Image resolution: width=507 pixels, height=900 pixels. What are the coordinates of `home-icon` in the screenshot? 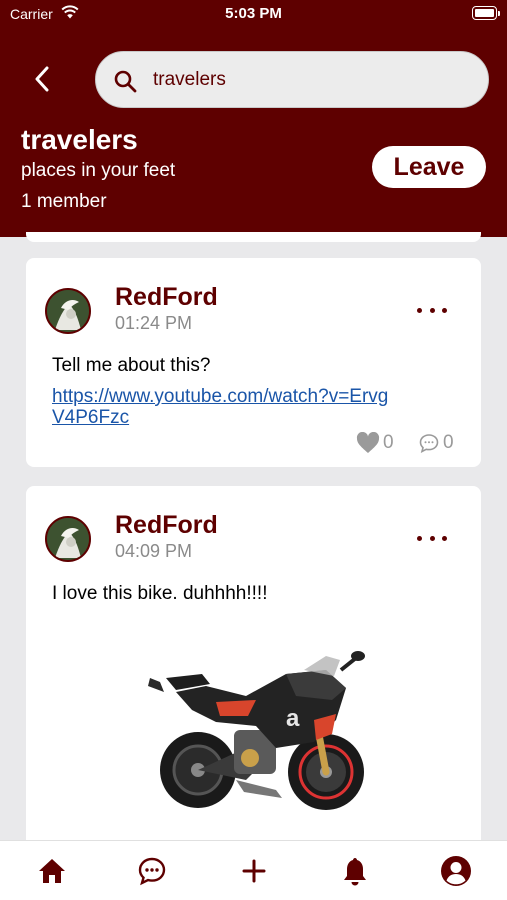 It's located at (52, 871).